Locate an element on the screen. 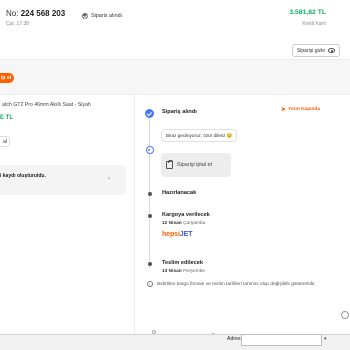 Image resolution: width=350 pixels, height=350 pixels. step-title-delivery: Teslim edilecek is located at coordinates (182, 263).